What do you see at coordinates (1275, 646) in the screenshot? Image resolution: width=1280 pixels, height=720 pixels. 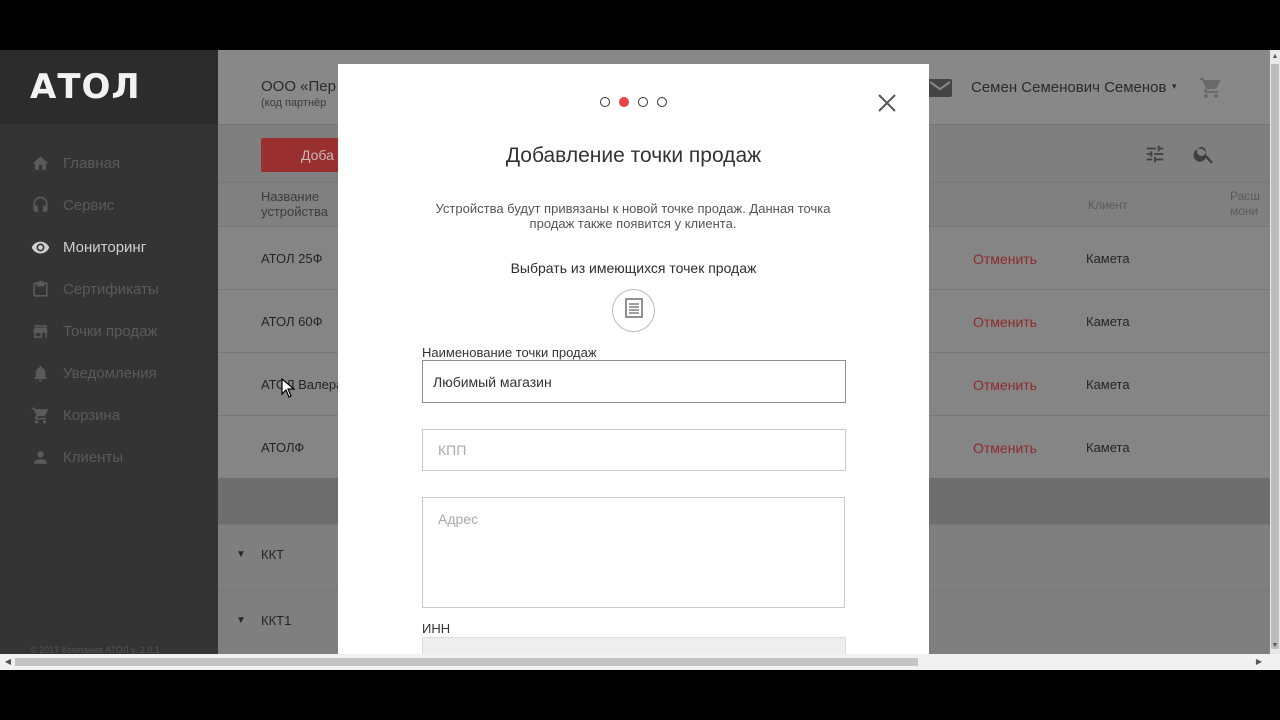 I see `scroll-down-arrow-icon: ▼` at bounding box center [1275, 646].